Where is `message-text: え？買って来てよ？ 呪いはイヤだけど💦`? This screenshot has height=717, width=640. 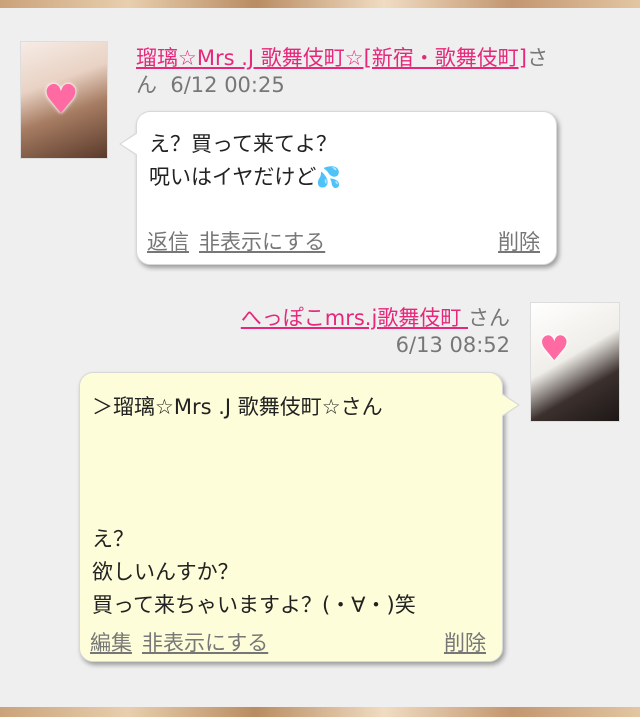
message-text: え？買って来てよ？ 呪いはイヤだけど💦 is located at coordinates (245, 161).